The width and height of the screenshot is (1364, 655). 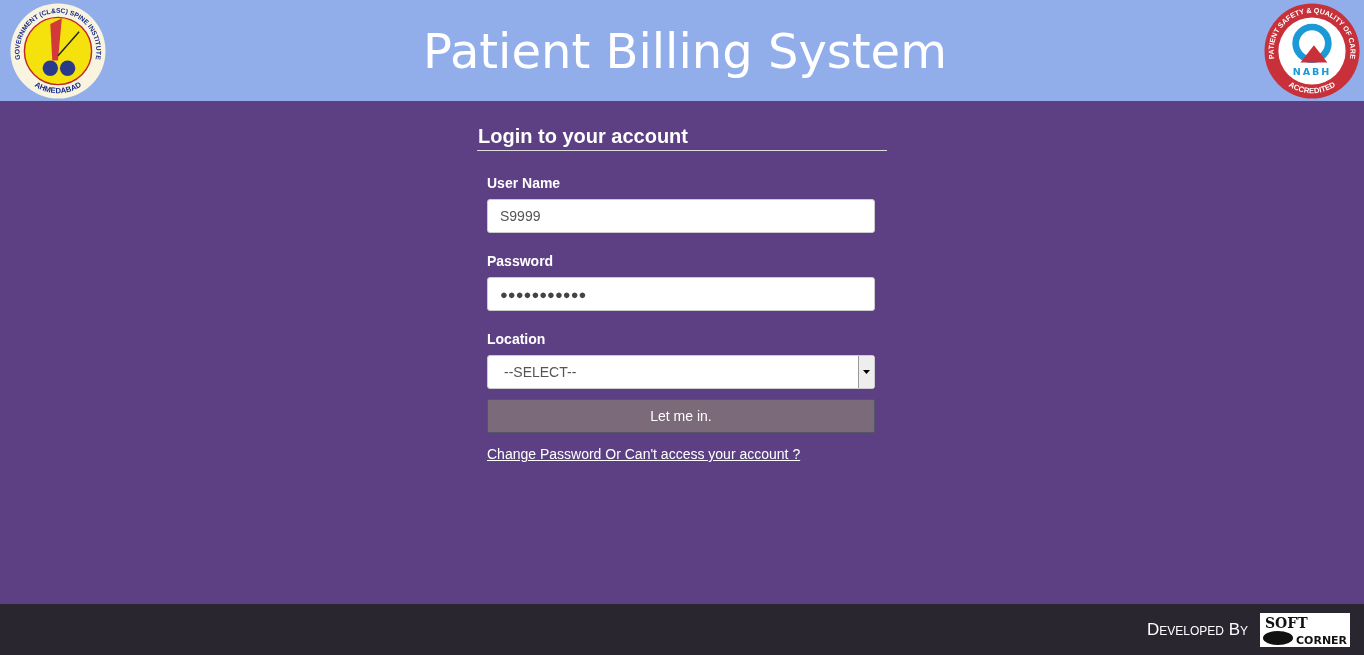 I want to click on field-label: Location, so click(x=517, y=339).